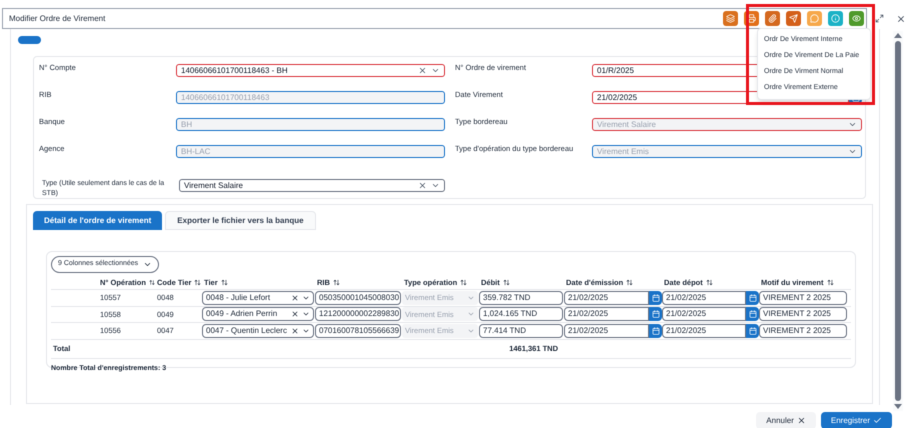 The width and height of the screenshot is (906, 428). I want to click on check-icon, so click(877, 420).